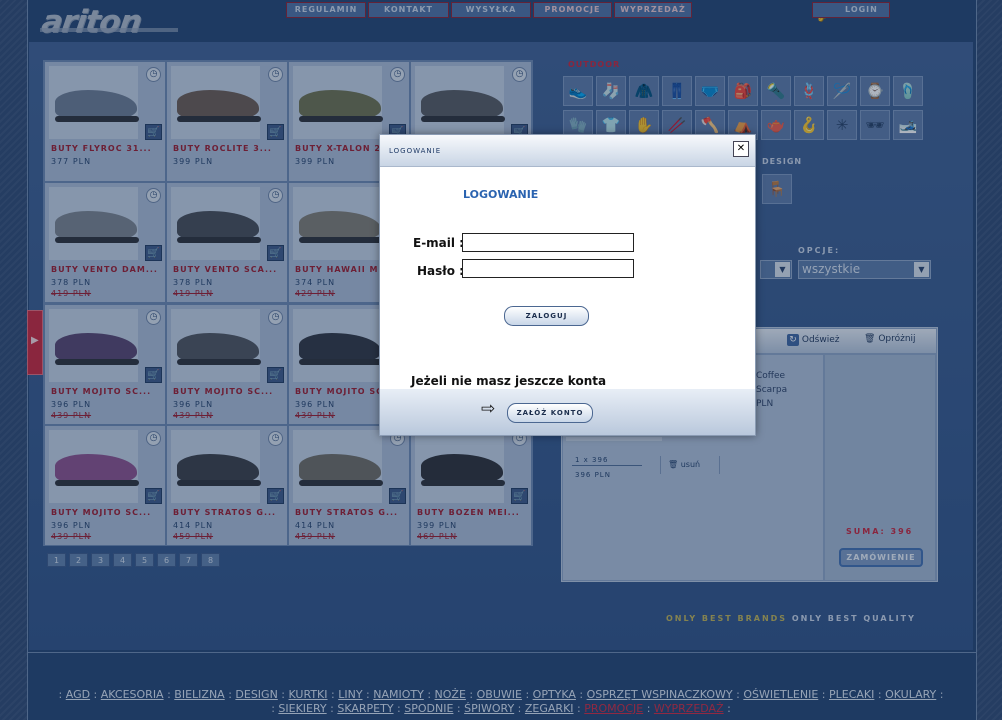  Describe the element at coordinates (501, 194) in the screenshot. I see `modal-heading: LOGOWANIE` at that location.